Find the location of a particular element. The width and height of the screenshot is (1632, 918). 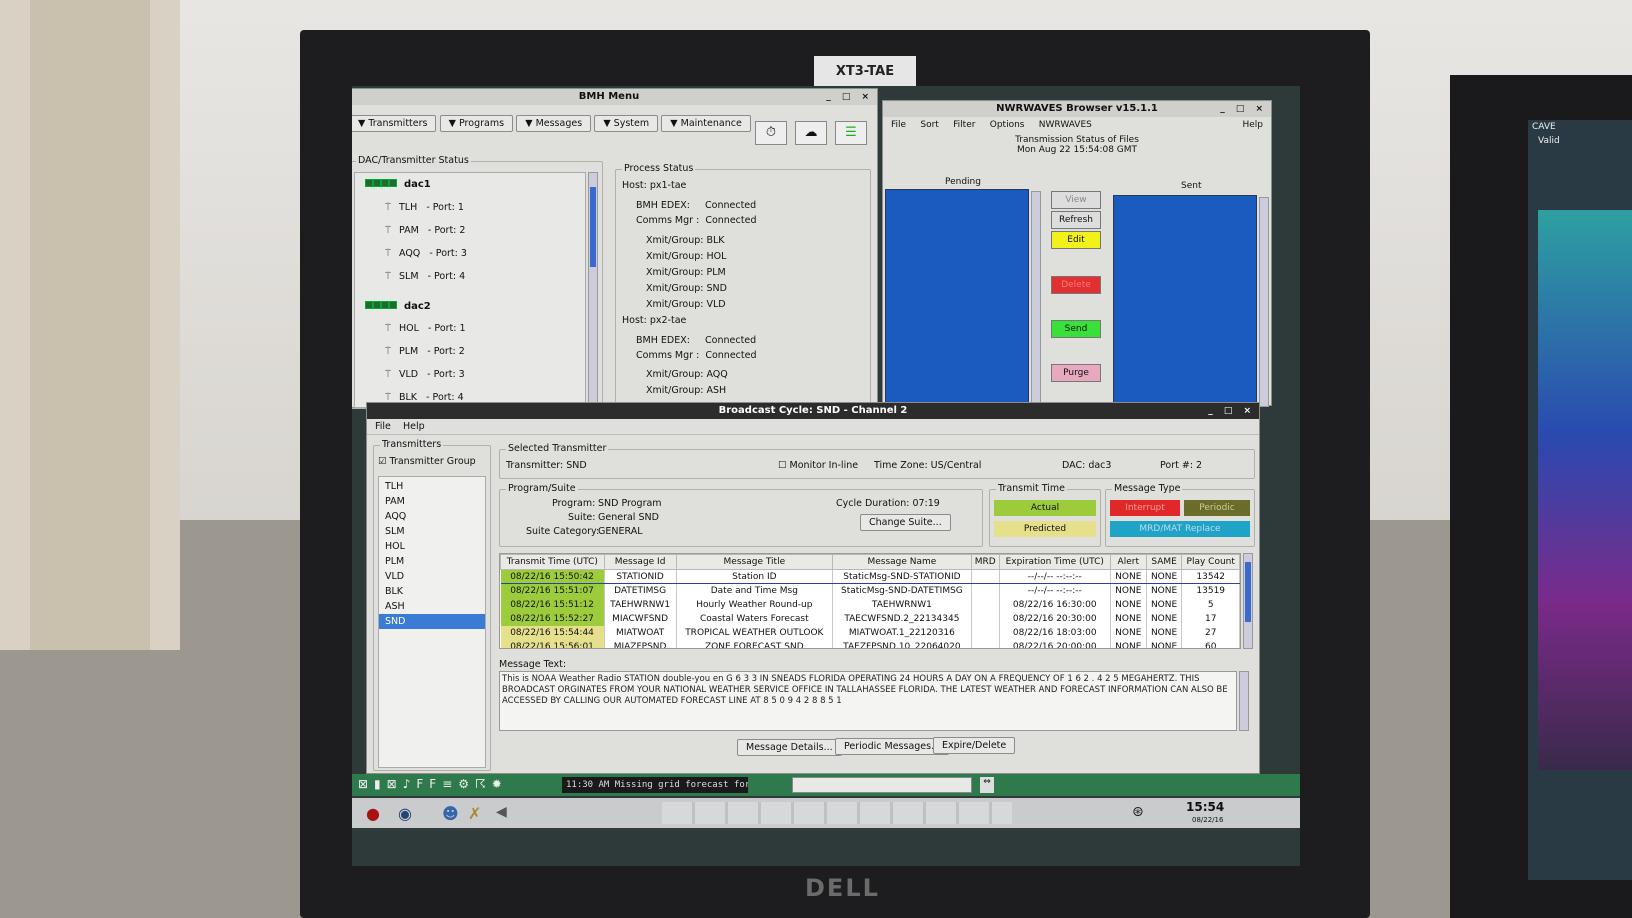

transmitters-title: Transmitters is located at coordinates (412, 444).